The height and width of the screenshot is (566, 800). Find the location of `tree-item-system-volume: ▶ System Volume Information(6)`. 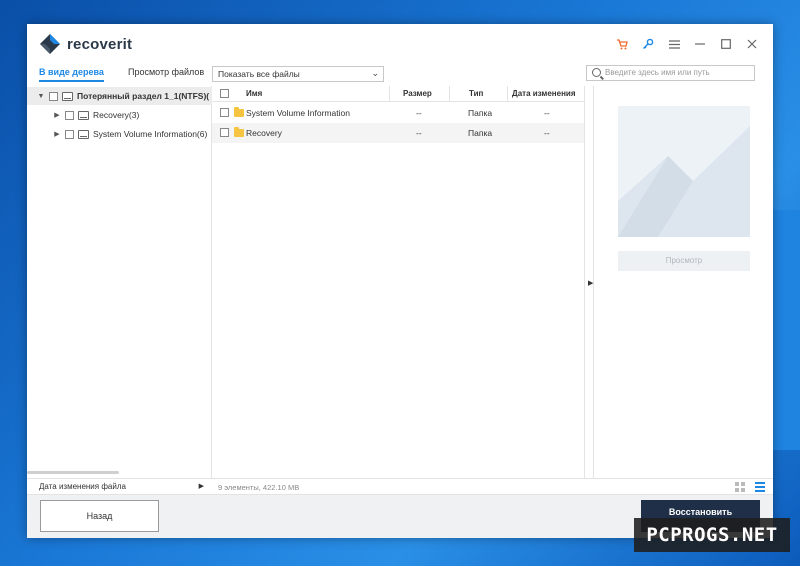

tree-item-system-volume: ▶ System Volume Information(6) is located at coordinates (119, 134).